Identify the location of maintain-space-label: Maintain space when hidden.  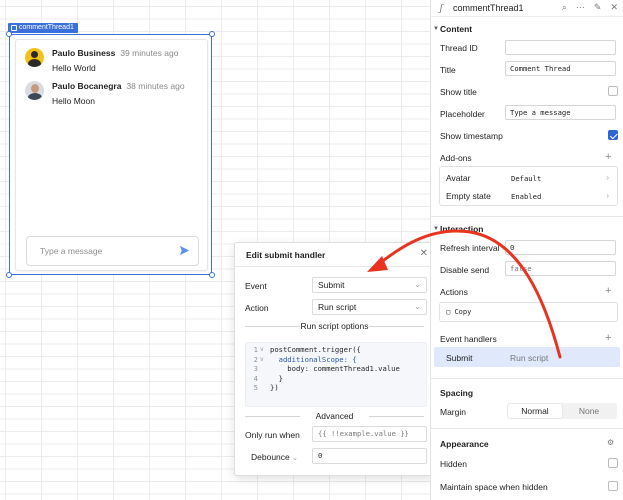
(494, 487).